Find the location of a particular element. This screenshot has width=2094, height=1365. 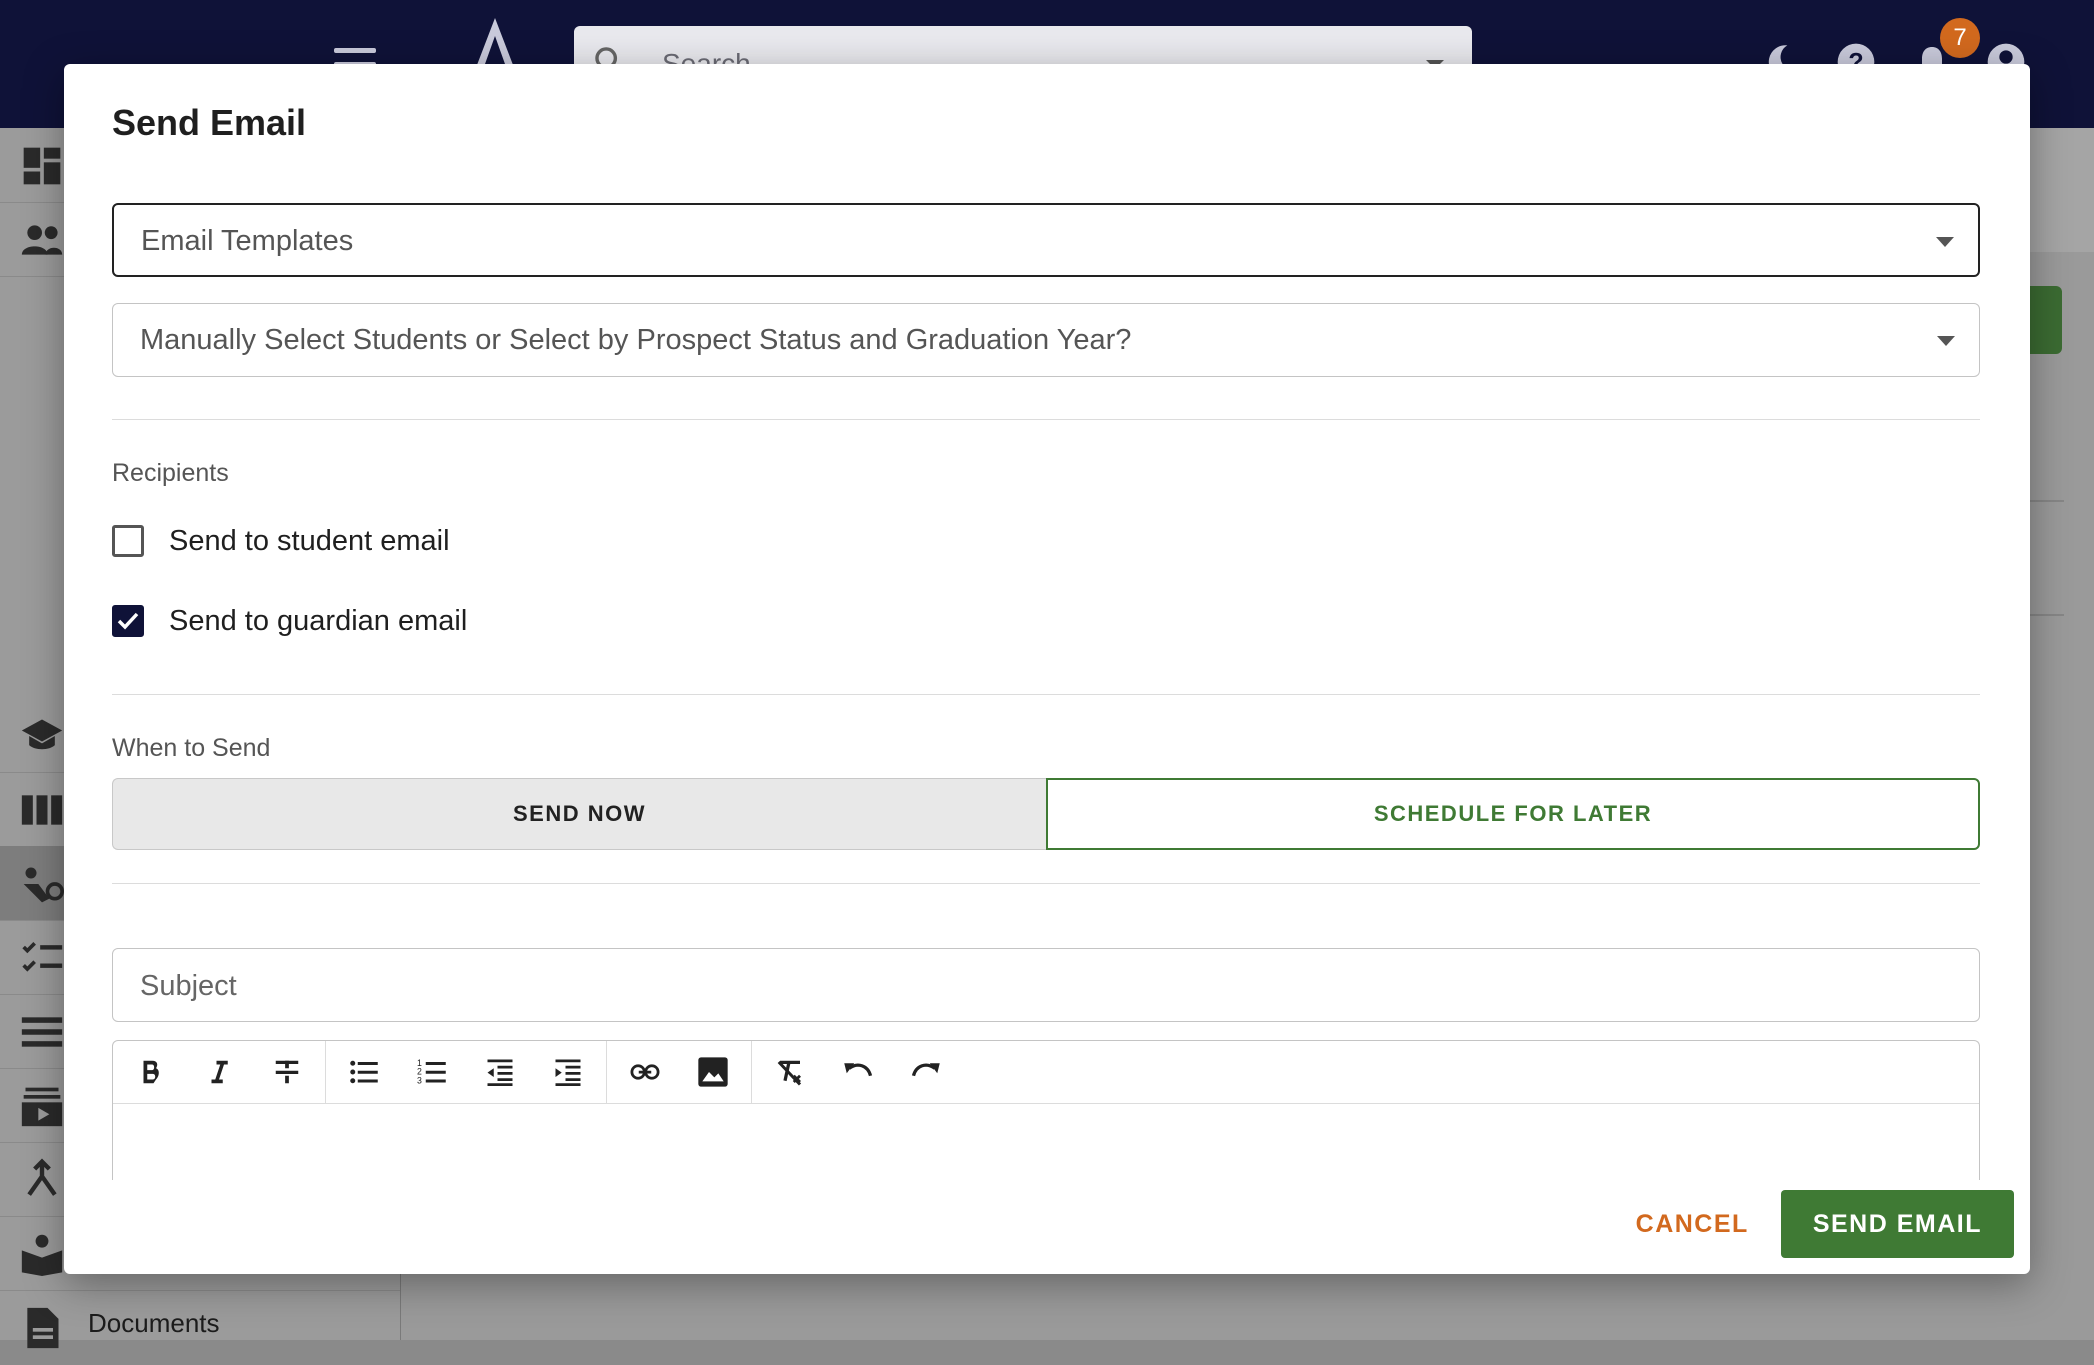

sidebar-item-documents: Documents is located at coordinates (200, 1327).